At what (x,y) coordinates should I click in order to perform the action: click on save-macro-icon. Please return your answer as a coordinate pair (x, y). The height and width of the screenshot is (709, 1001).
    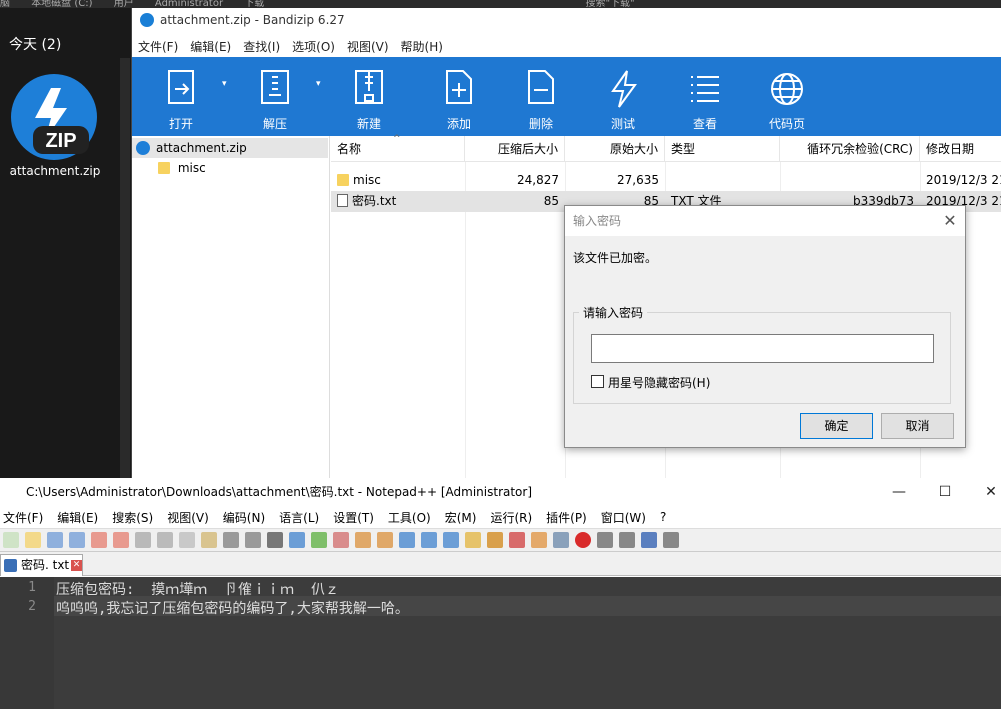
    Looking at the image, I should click on (671, 540).